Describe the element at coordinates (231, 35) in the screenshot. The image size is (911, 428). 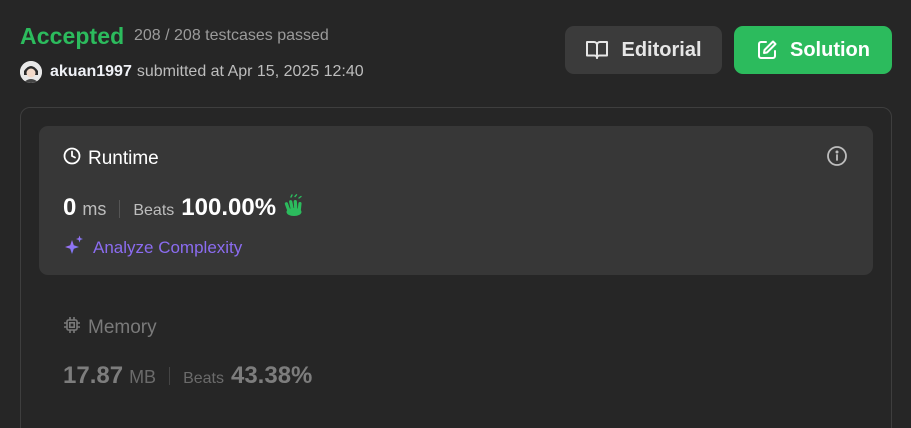
I see `testcases-passed: 208 / 208 testcases passed` at that location.